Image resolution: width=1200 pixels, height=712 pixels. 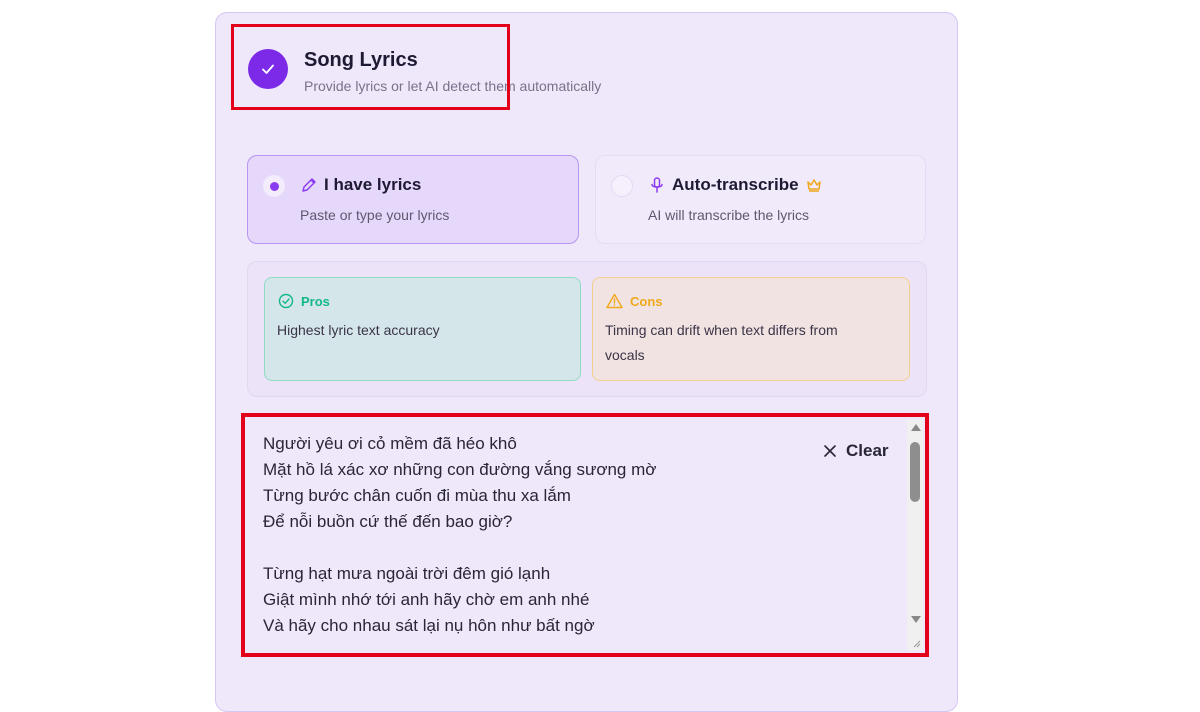 I want to click on option-i-have-lyrics-title: I have lyrics, so click(x=360, y=185).